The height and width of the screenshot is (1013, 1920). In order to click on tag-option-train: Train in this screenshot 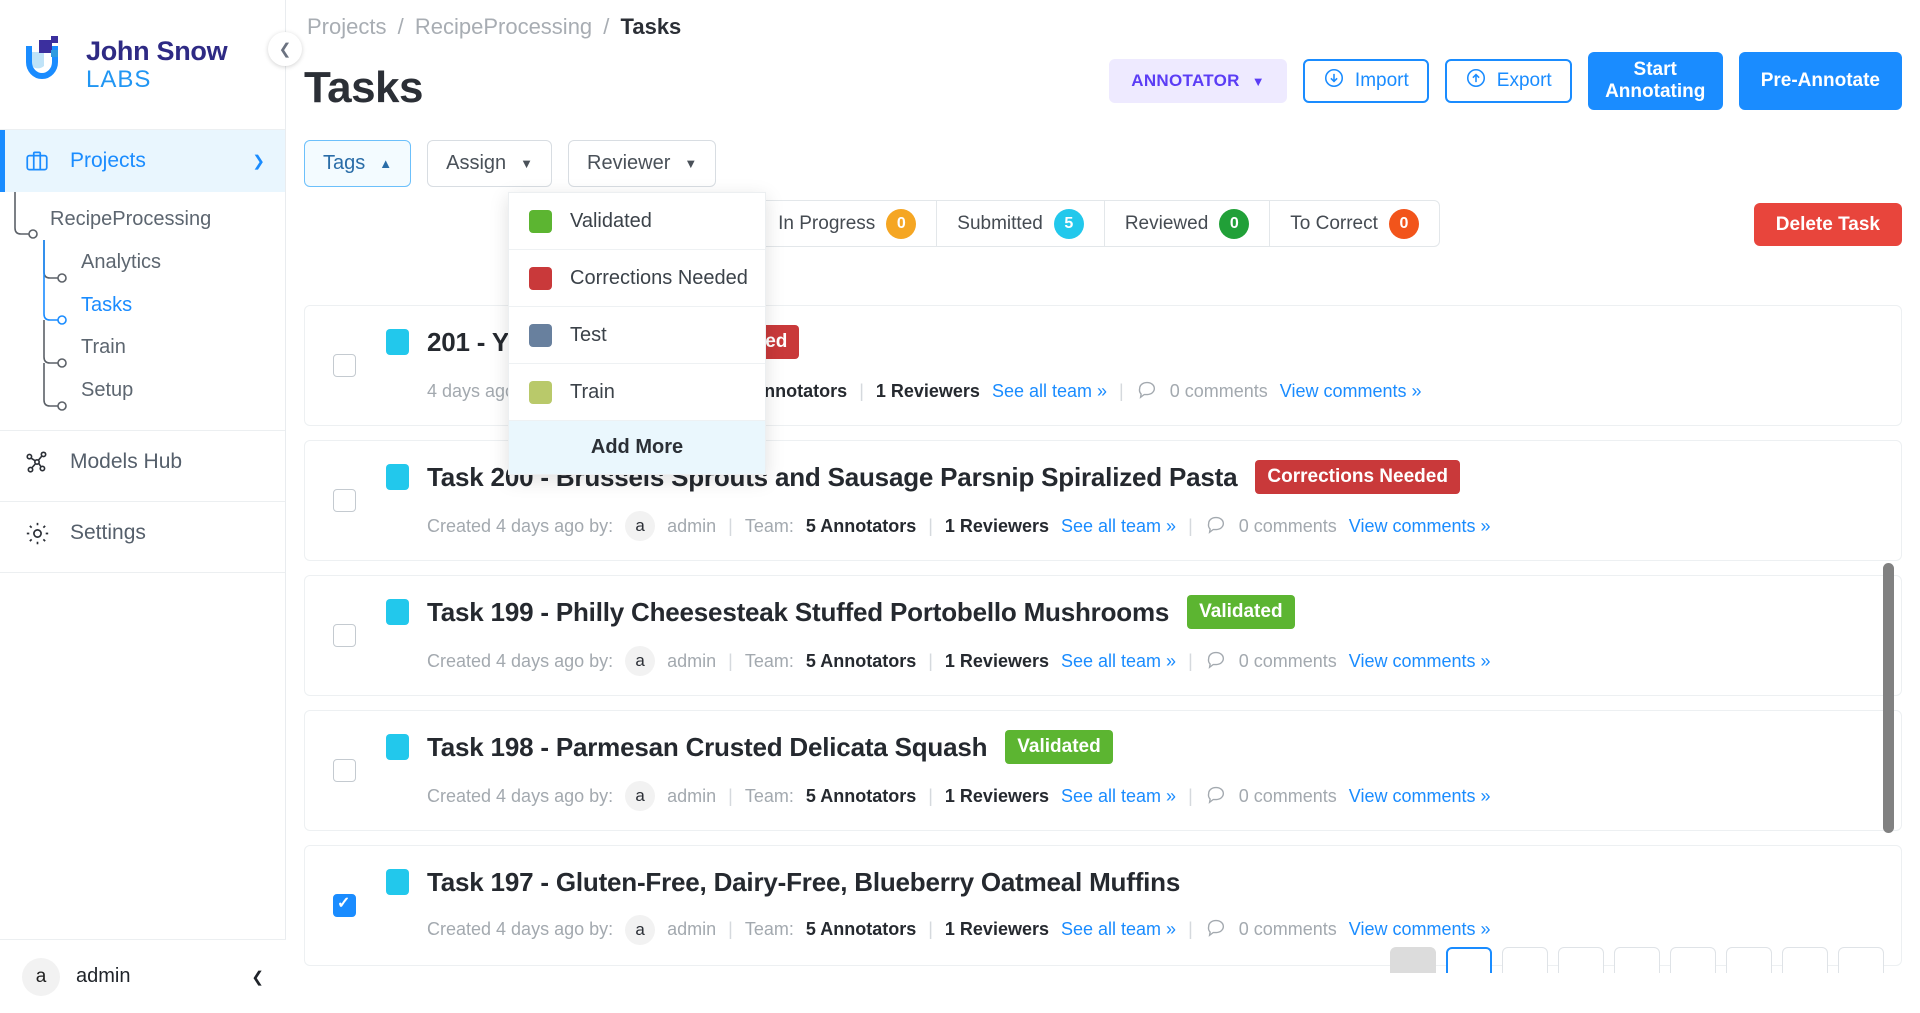, I will do `click(637, 392)`.